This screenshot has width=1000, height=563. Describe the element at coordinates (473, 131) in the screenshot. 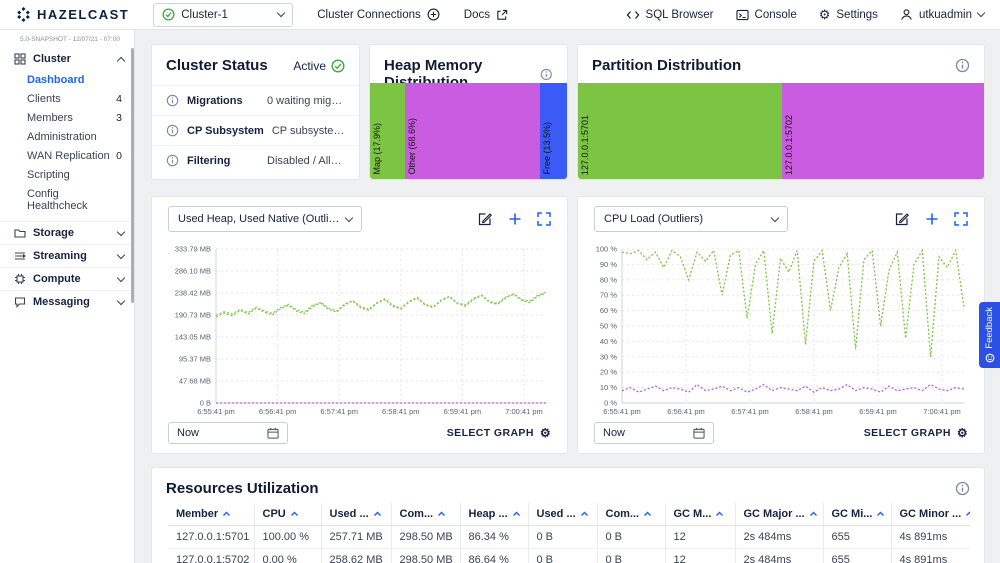

I see `distribution-segment: Other (68.6%)` at that location.